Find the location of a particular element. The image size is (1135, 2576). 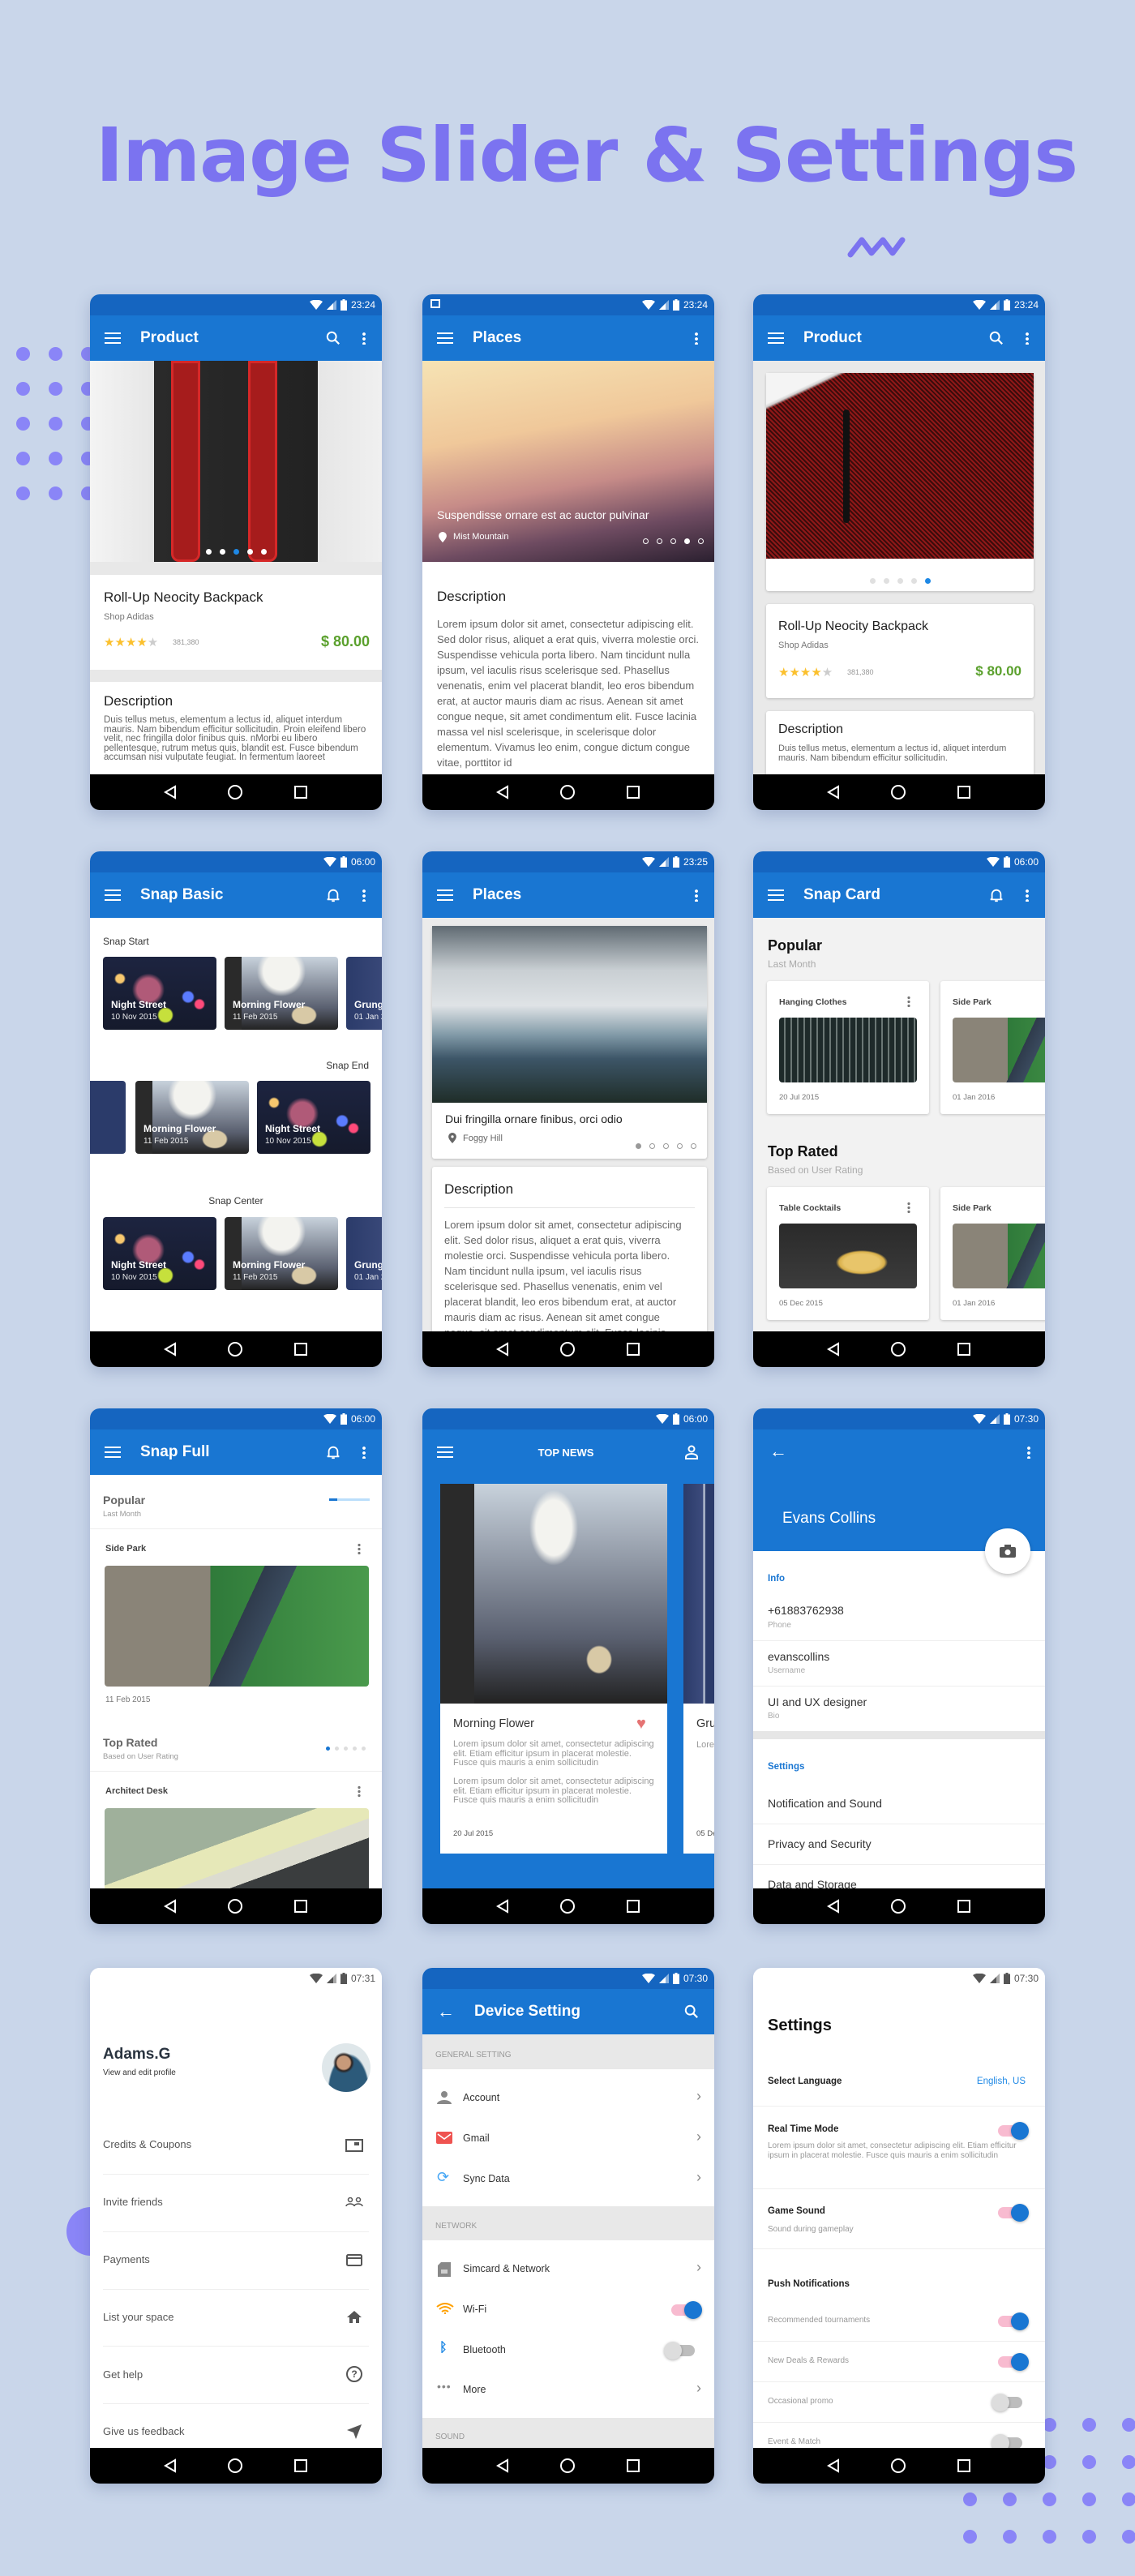

backpack-zipper-image is located at coordinates (900, 466).